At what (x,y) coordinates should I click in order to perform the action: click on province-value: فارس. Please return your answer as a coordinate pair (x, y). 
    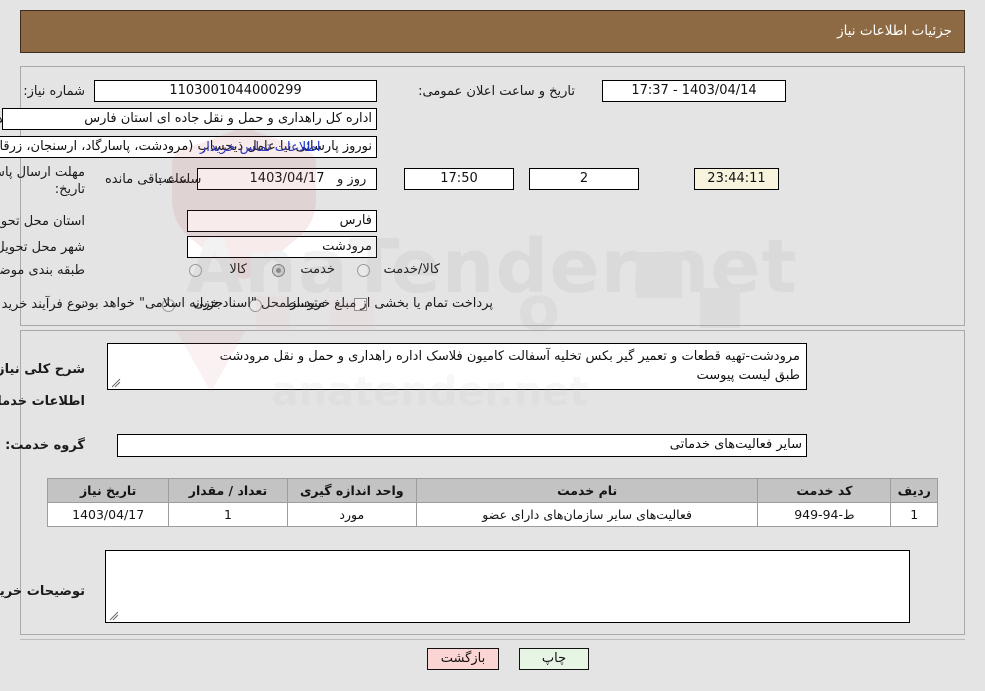
    Looking at the image, I should click on (282, 221).